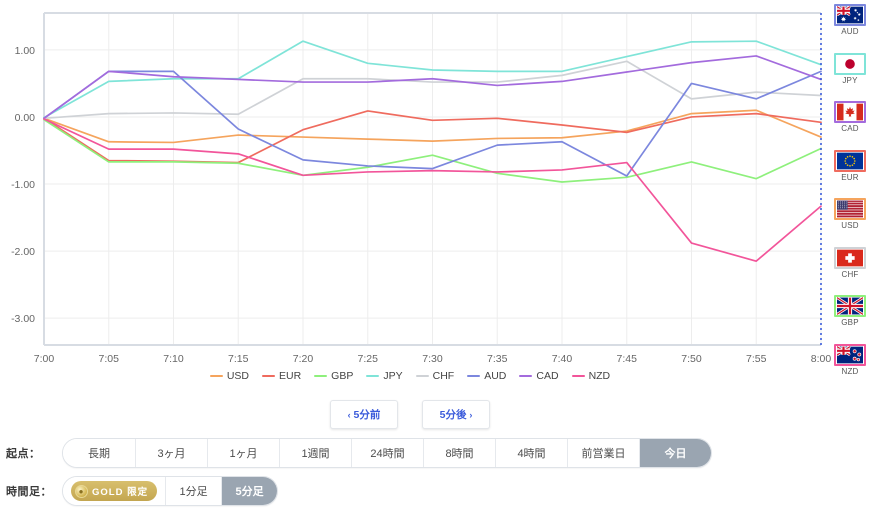  What do you see at coordinates (290, 376) in the screenshot?
I see `legend-label: EUR` at bounding box center [290, 376].